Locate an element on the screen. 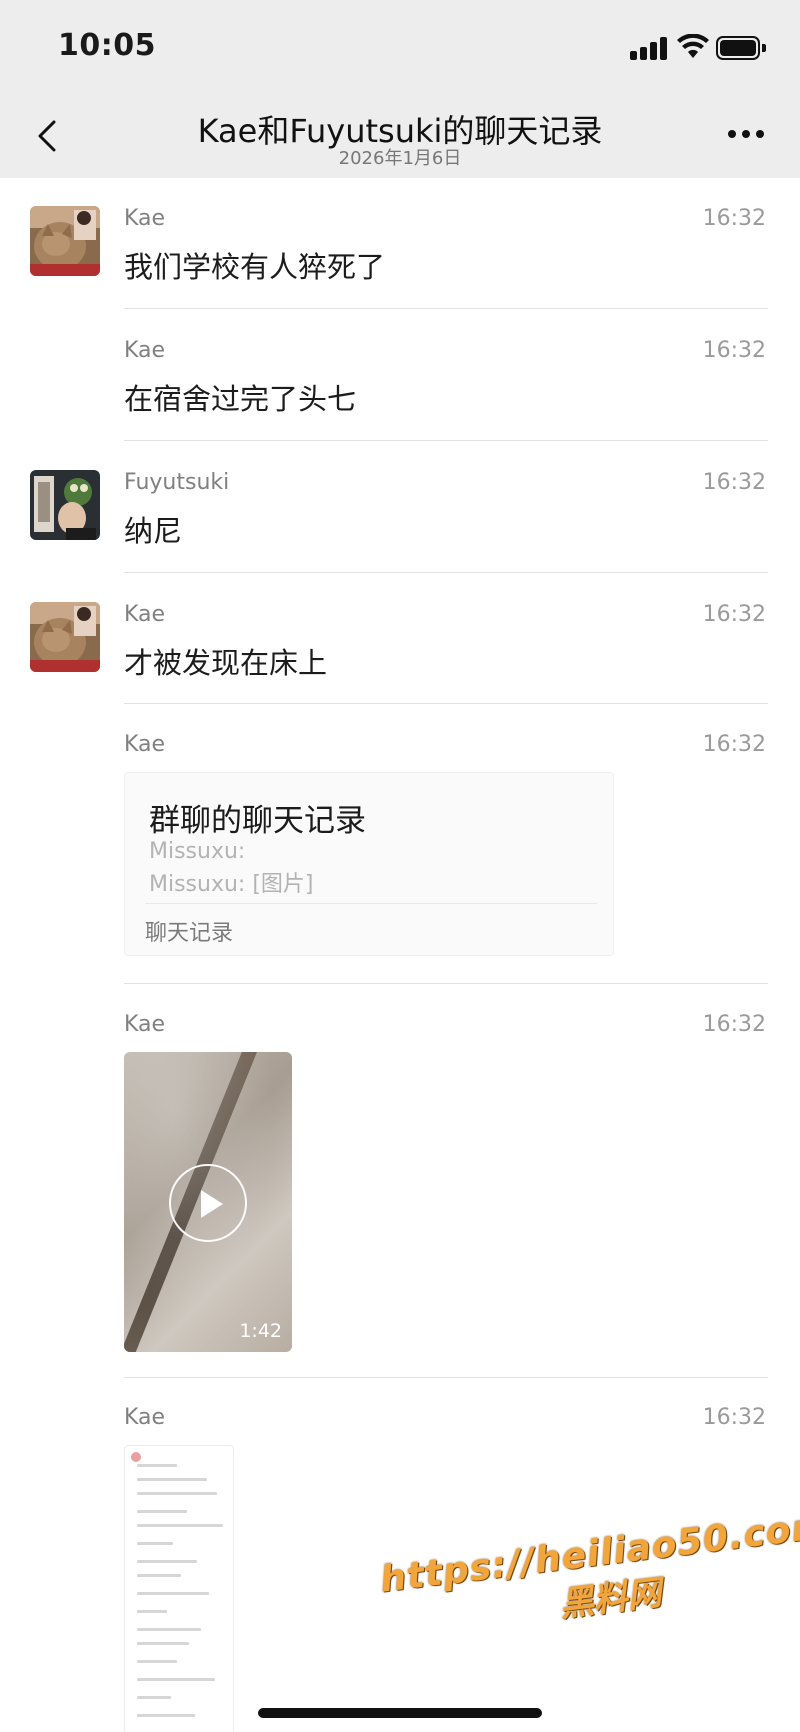 The image size is (800, 1732). more-options-icon is located at coordinates (746, 134).